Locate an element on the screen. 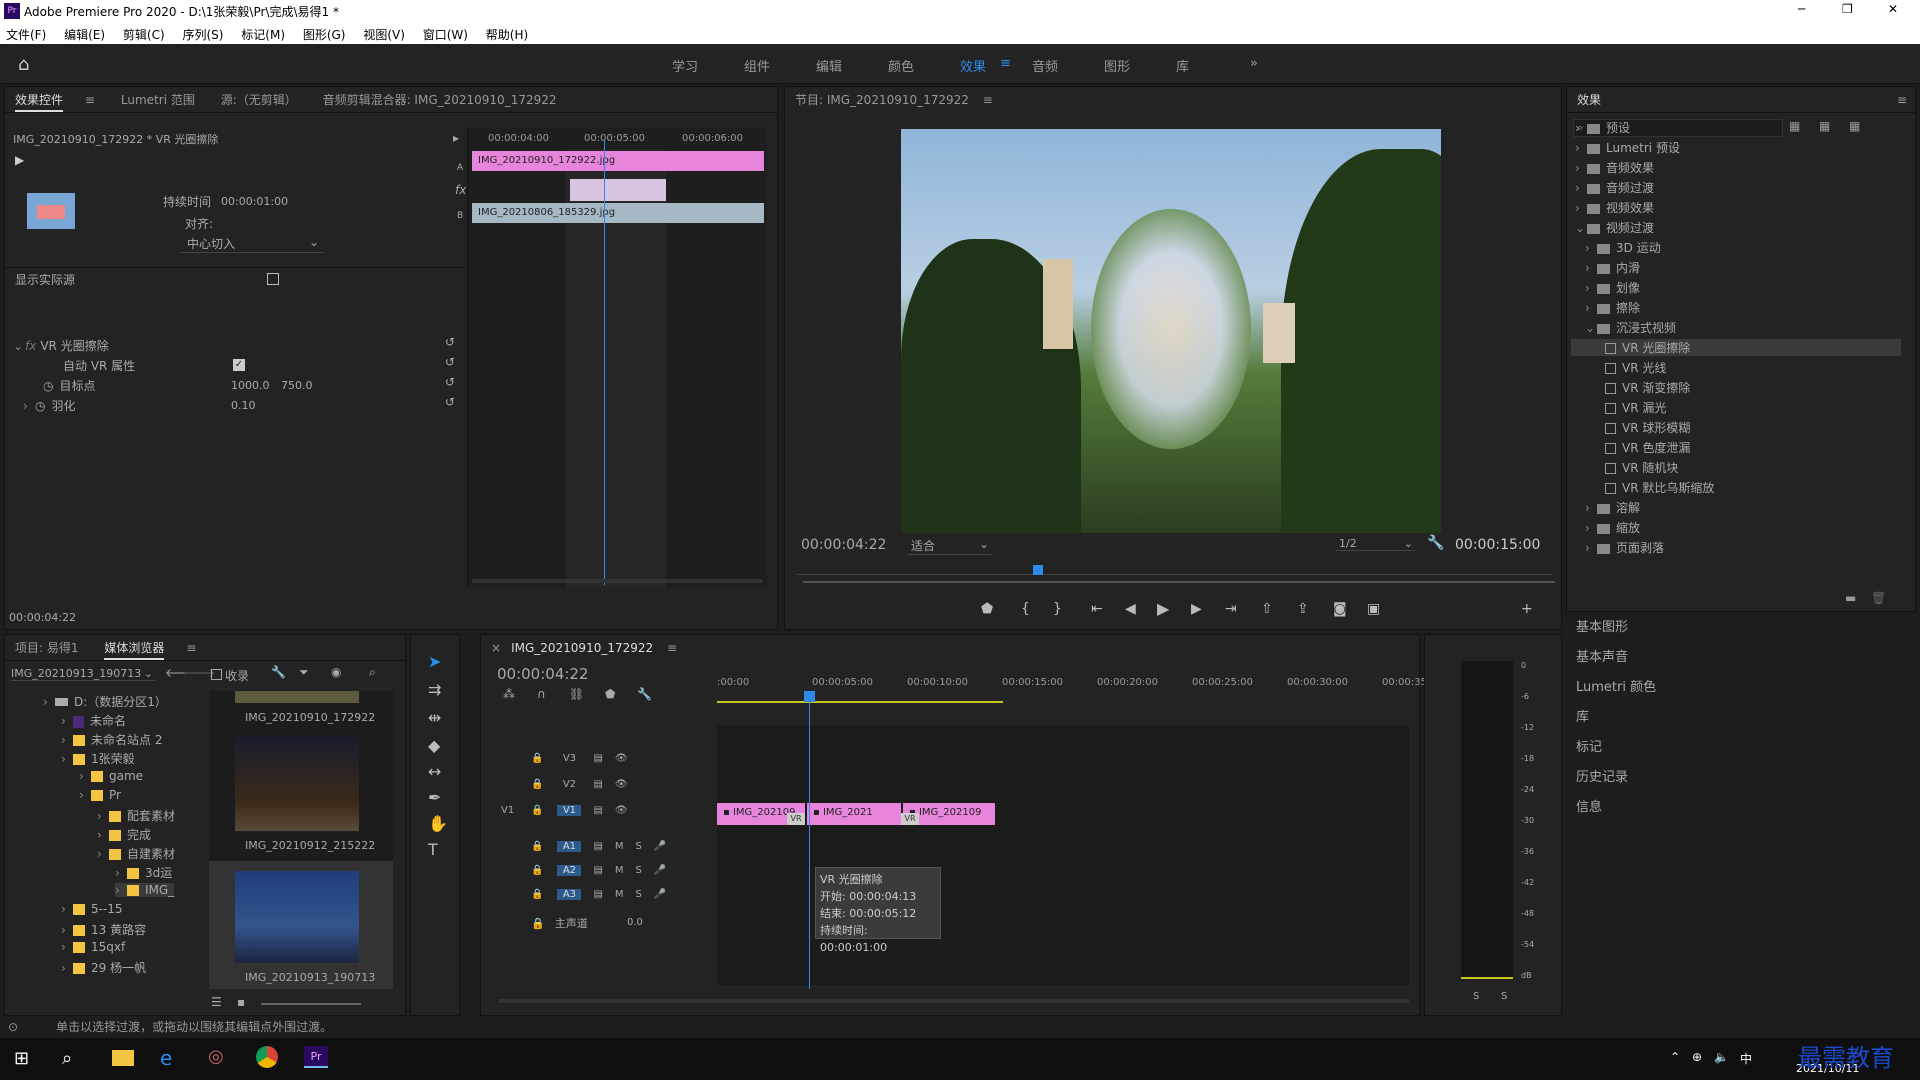 The image size is (1920, 1080). fit-dropdown: 适合 ⌄ is located at coordinates (949, 546).